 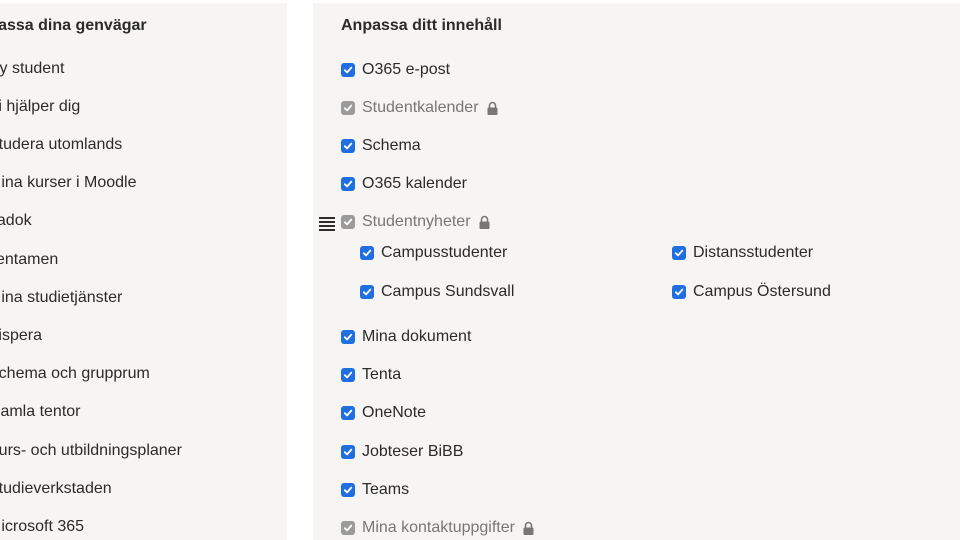 What do you see at coordinates (73, 25) in the screenshot?
I see `shortcuts-title: Anpassa dina genvägar` at bounding box center [73, 25].